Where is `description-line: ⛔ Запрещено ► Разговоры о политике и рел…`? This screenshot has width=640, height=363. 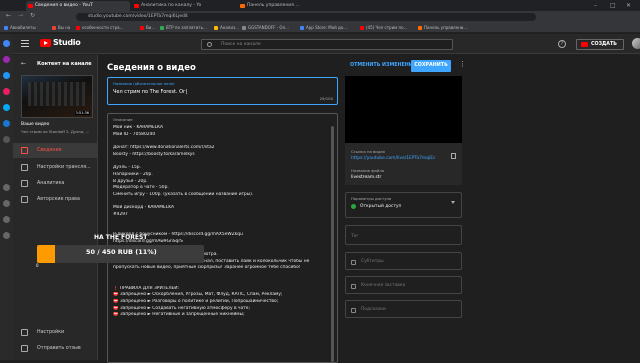 description-line: ⛔ Запрещено ► Разговоры о политике и рел… is located at coordinates (196, 301).